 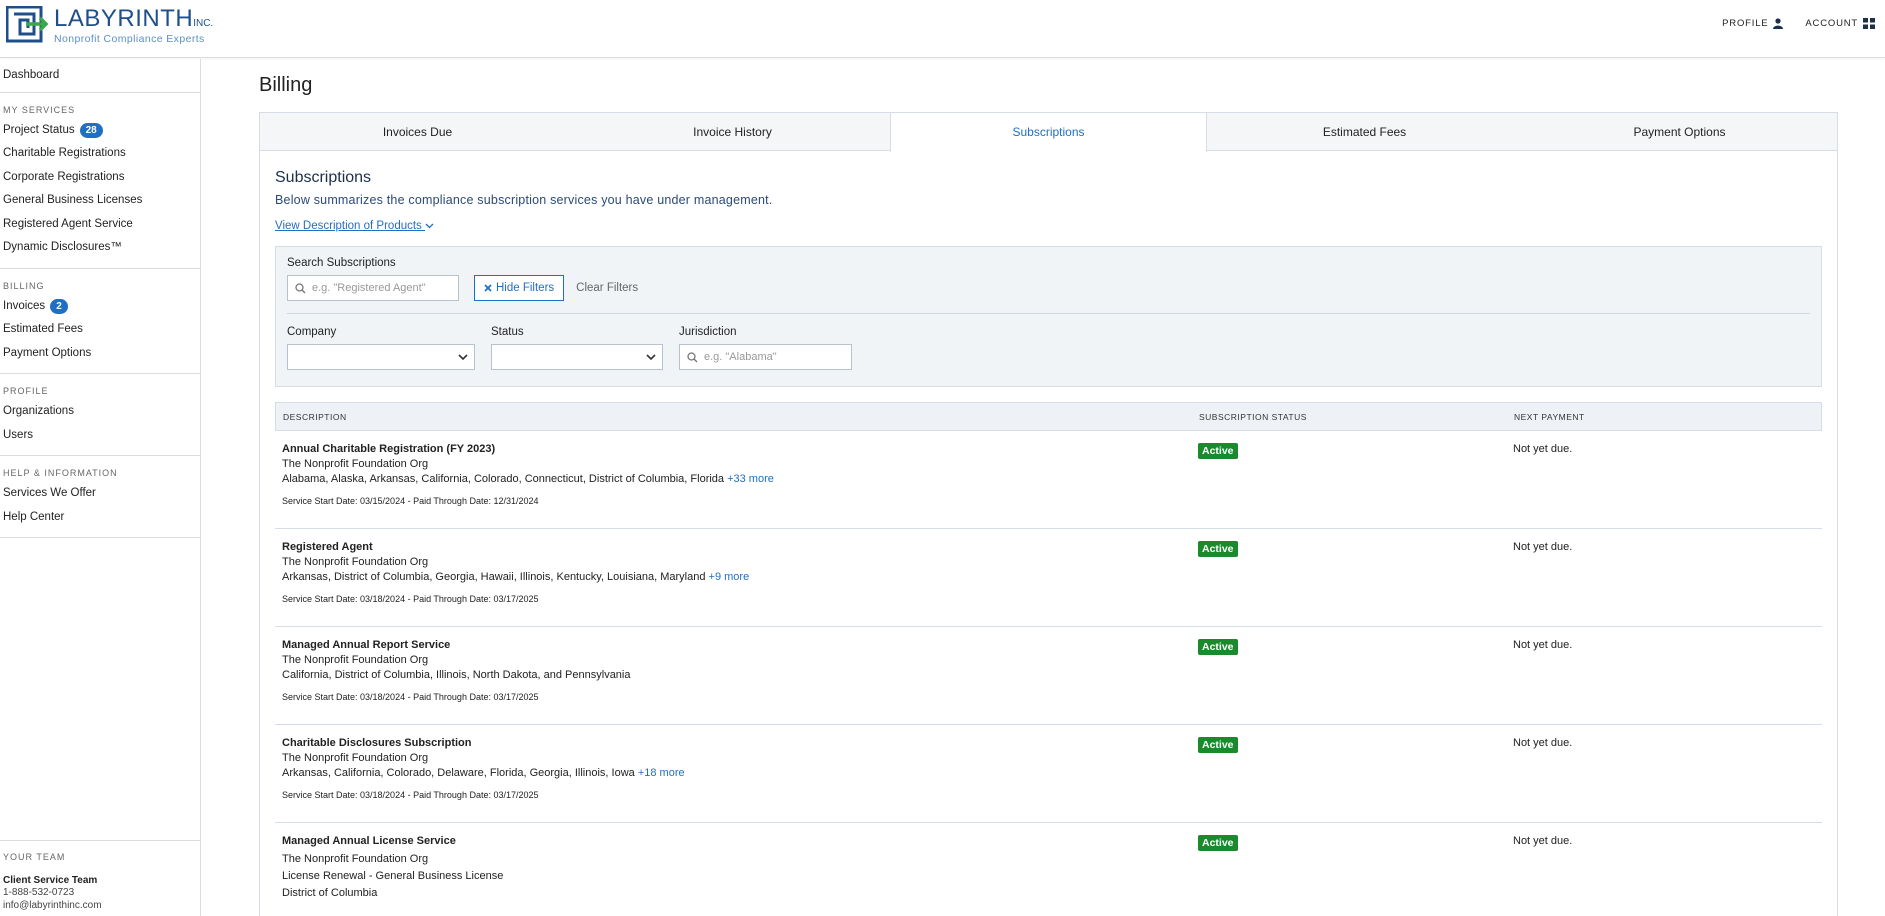 What do you see at coordinates (729, 577) in the screenshot?
I see `more-states-link: +9 more` at bounding box center [729, 577].